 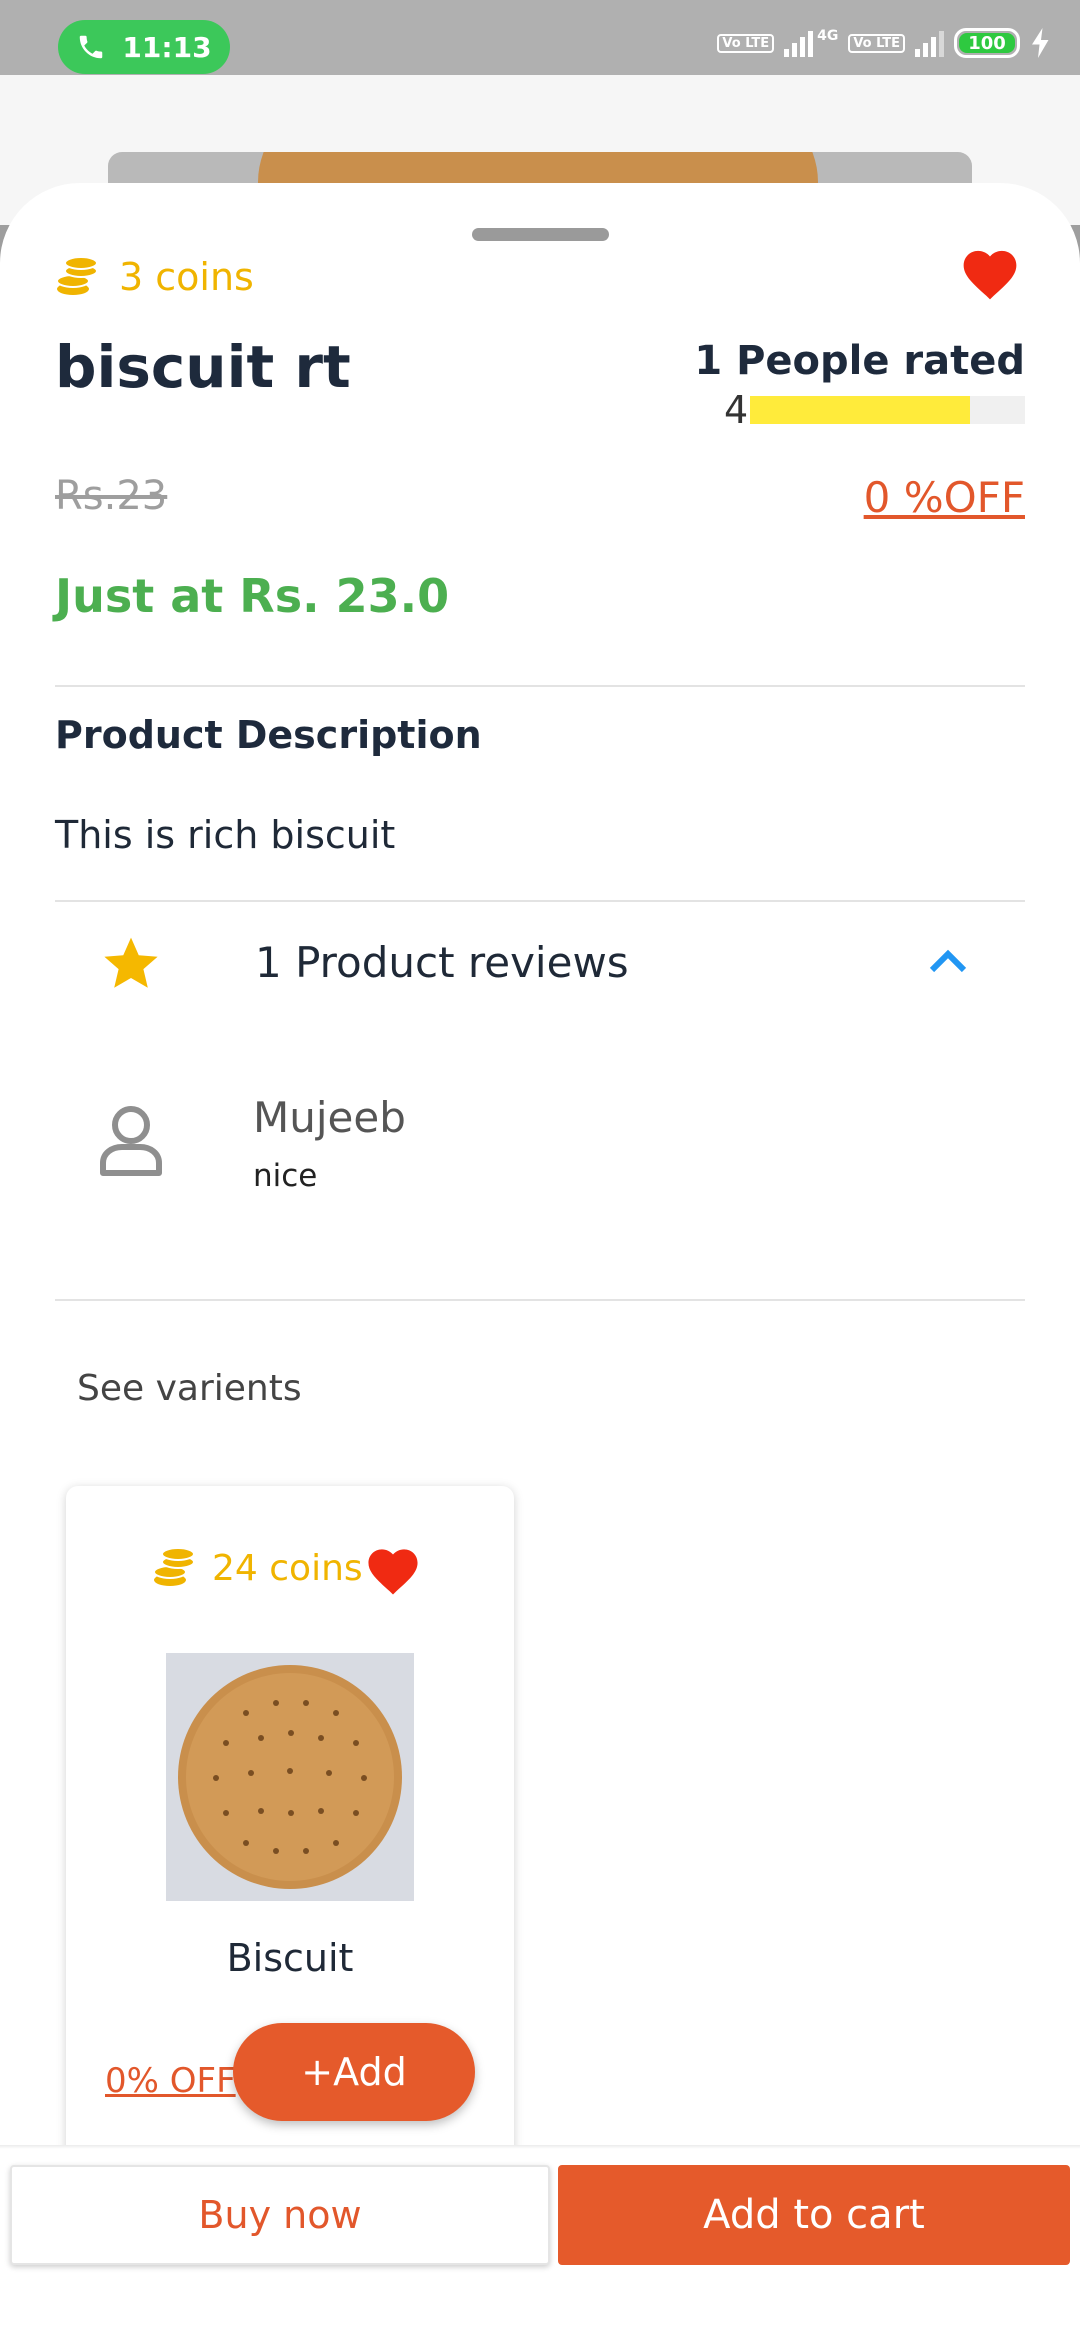 What do you see at coordinates (736, 410) in the screenshot?
I see `rating-value: 4` at bounding box center [736, 410].